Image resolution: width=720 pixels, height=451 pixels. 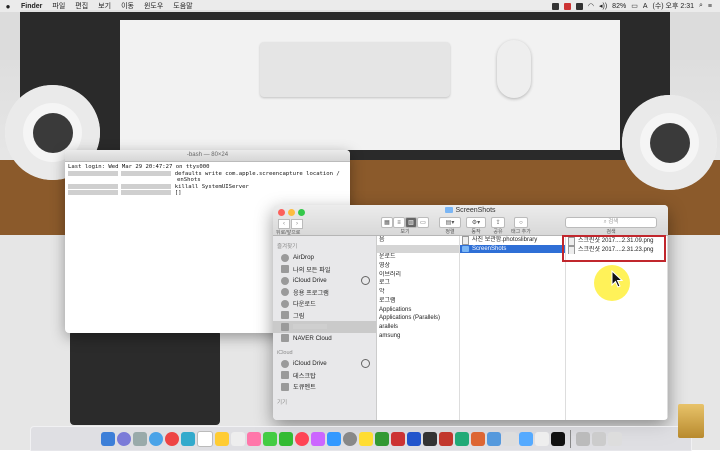 What do you see at coordinates (611, 222) in the screenshot?
I see `search-input: ⌕ 검색` at bounding box center [611, 222].